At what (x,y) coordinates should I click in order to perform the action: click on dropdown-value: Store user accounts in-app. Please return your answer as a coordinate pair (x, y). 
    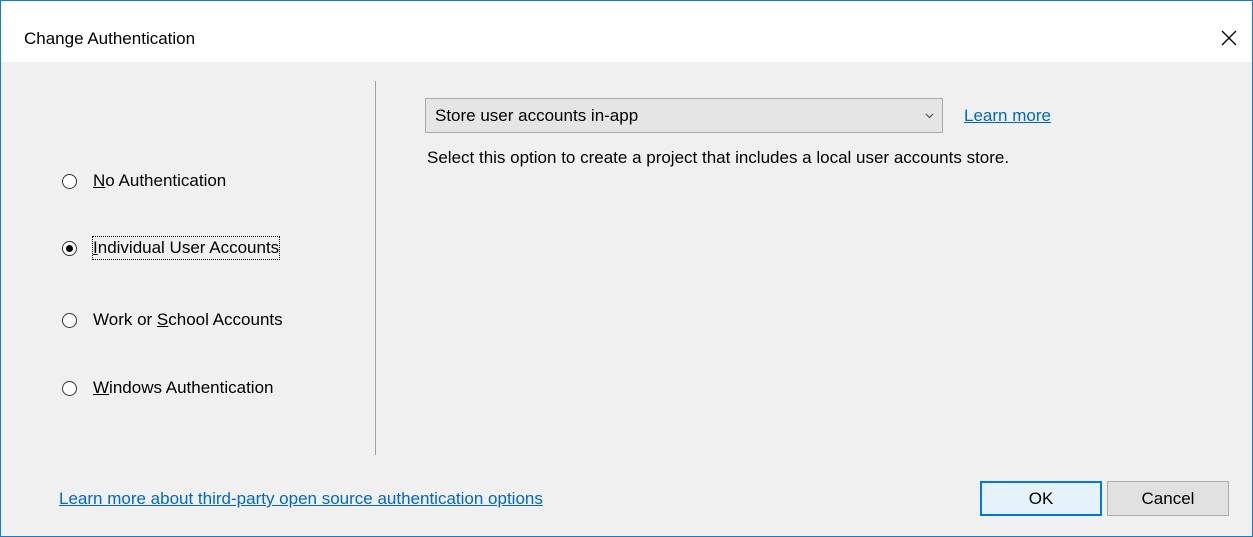
    Looking at the image, I should click on (537, 115).